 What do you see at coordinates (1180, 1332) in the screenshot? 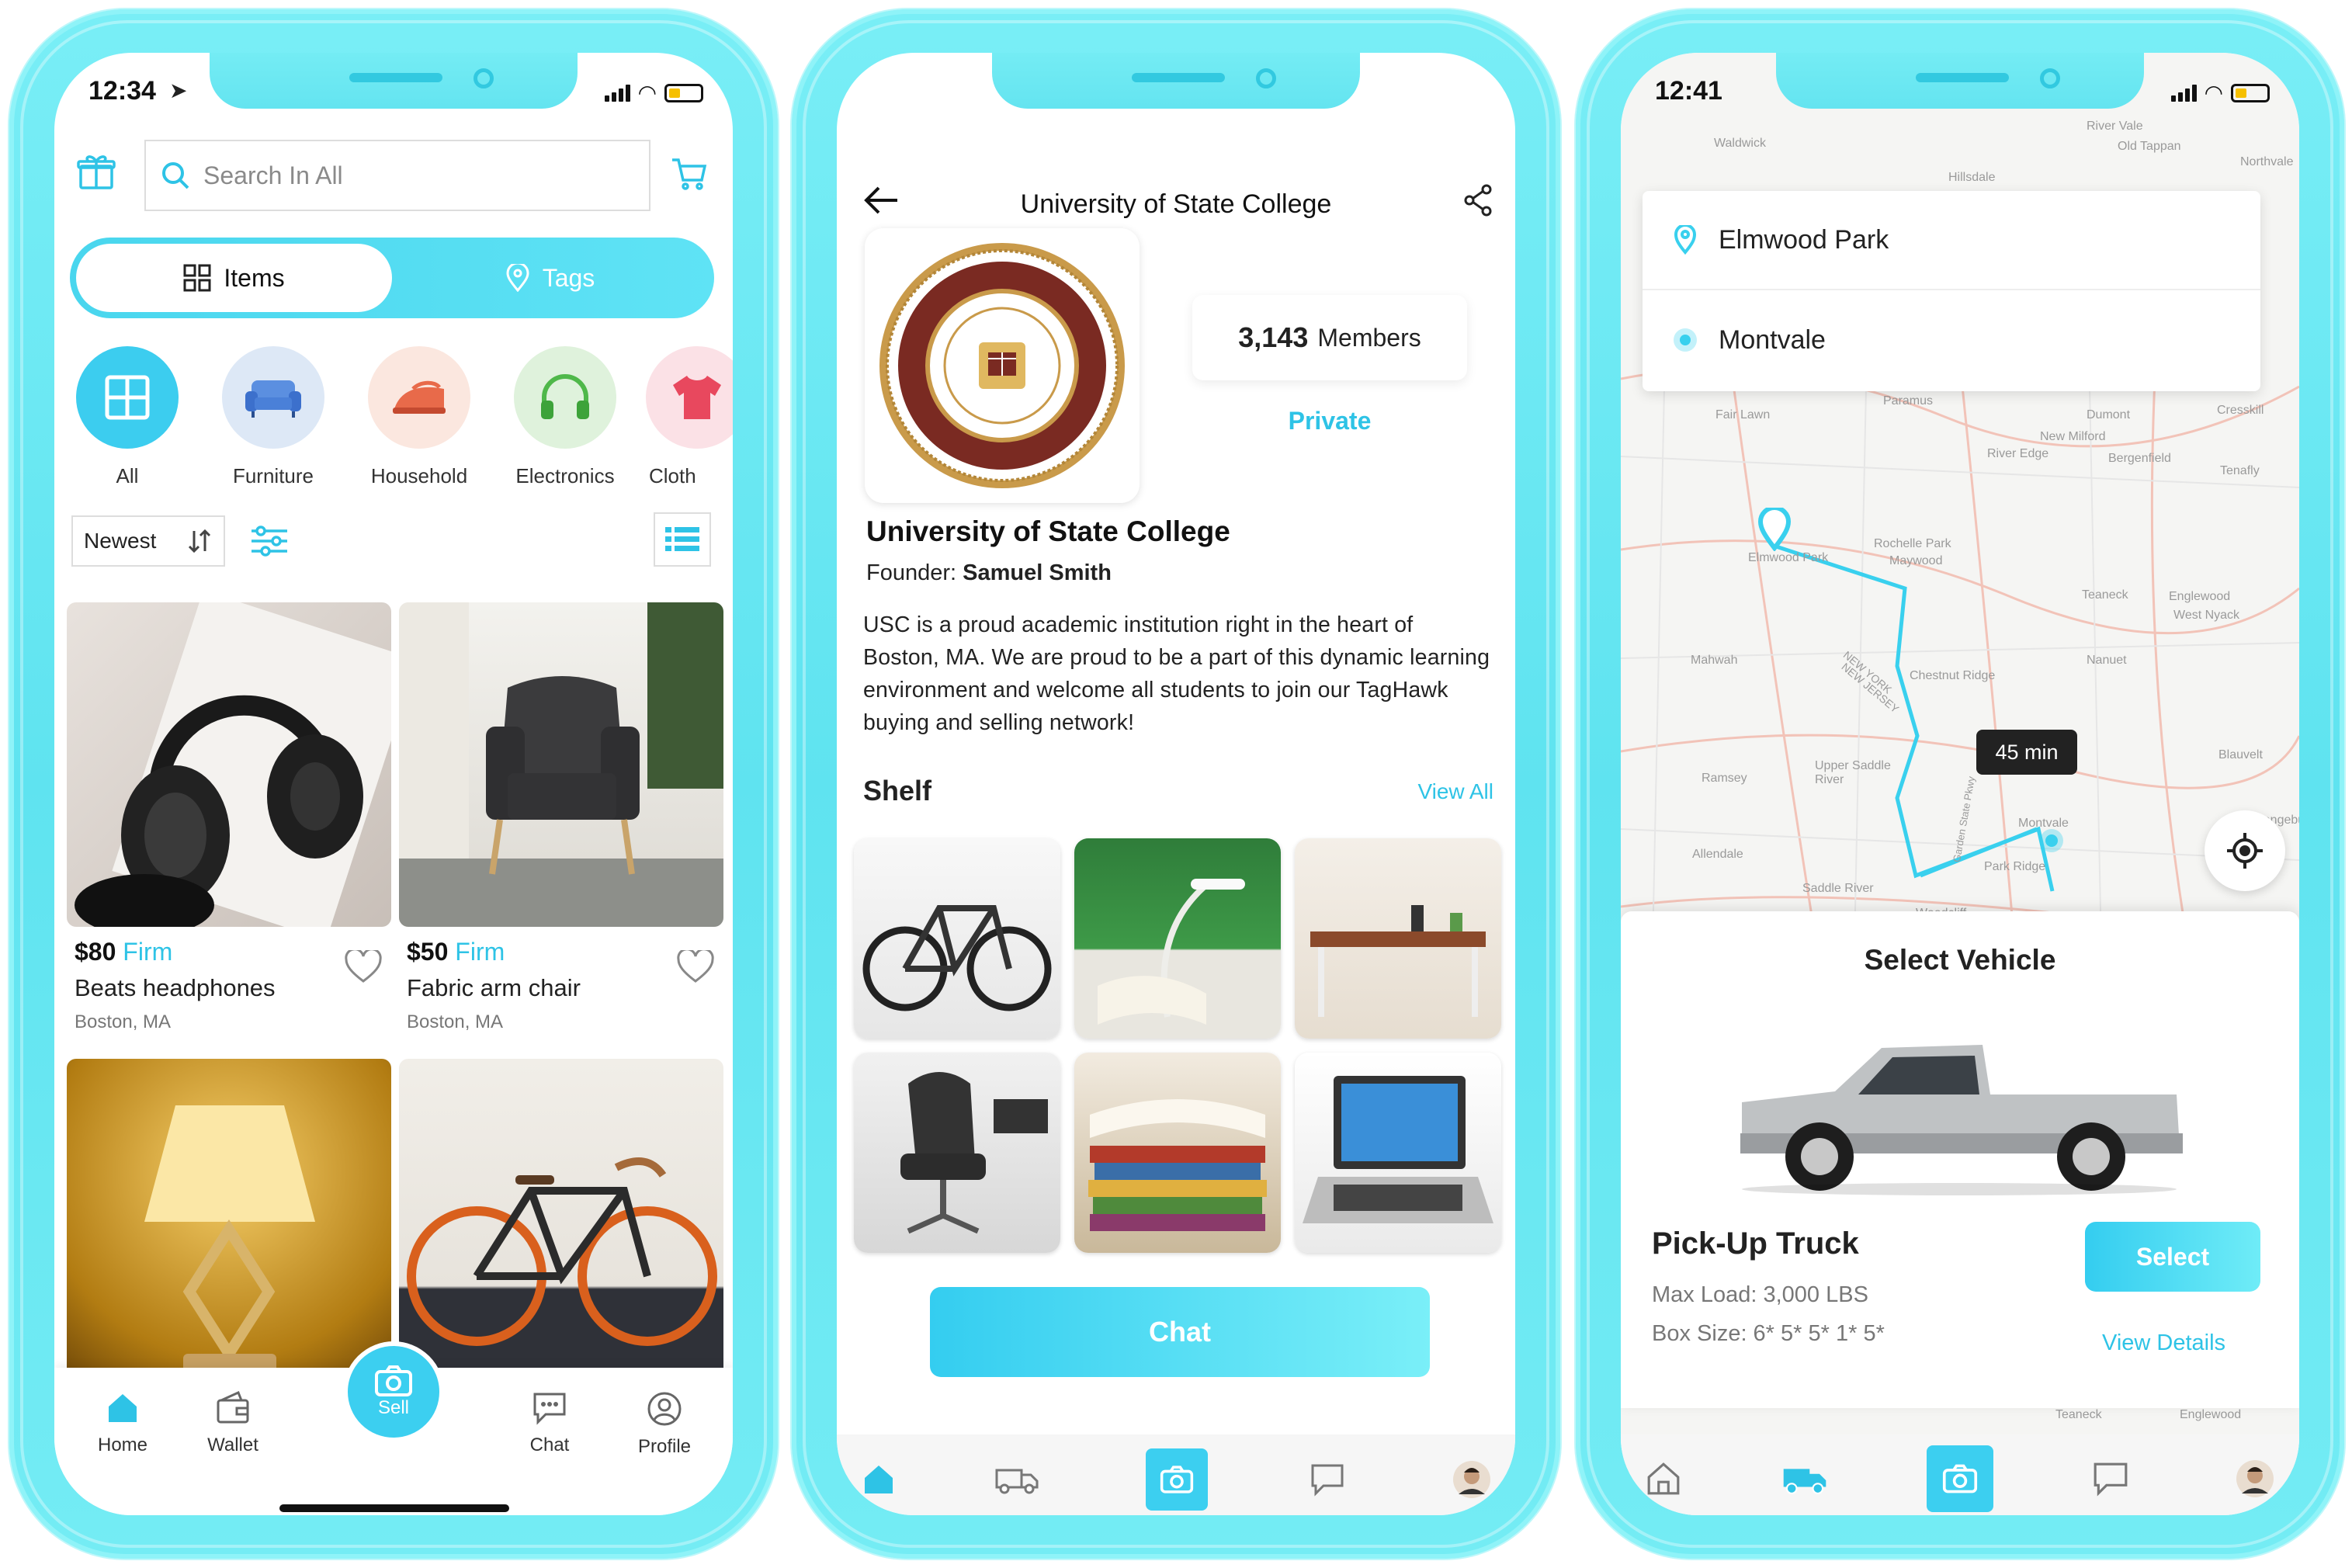
I see `chat-button: Chat` at bounding box center [1180, 1332].